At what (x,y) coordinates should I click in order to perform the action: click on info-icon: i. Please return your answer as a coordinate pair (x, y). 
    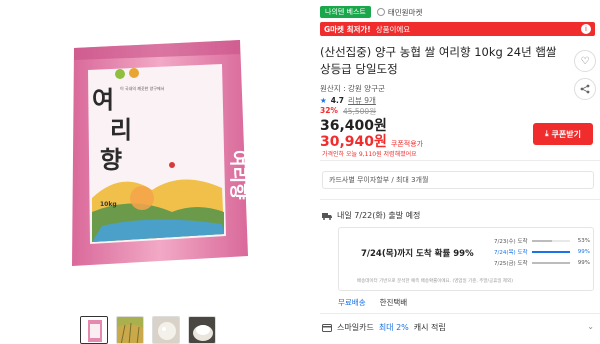
    Looking at the image, I should click on (586, 29).